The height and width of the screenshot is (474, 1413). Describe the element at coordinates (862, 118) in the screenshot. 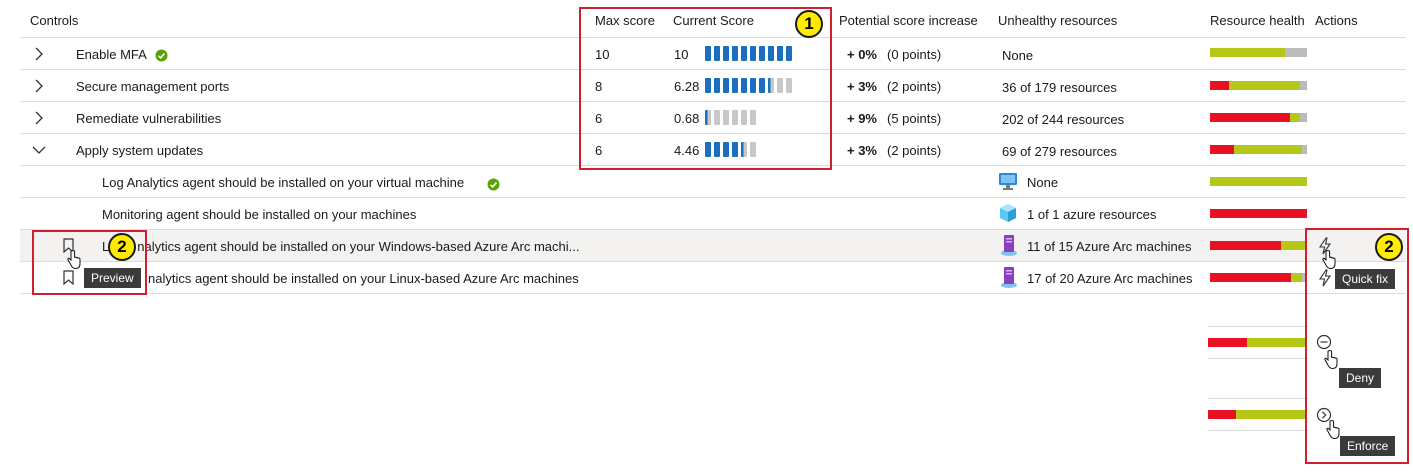

I see `potential-percent: + 9%` at that location.